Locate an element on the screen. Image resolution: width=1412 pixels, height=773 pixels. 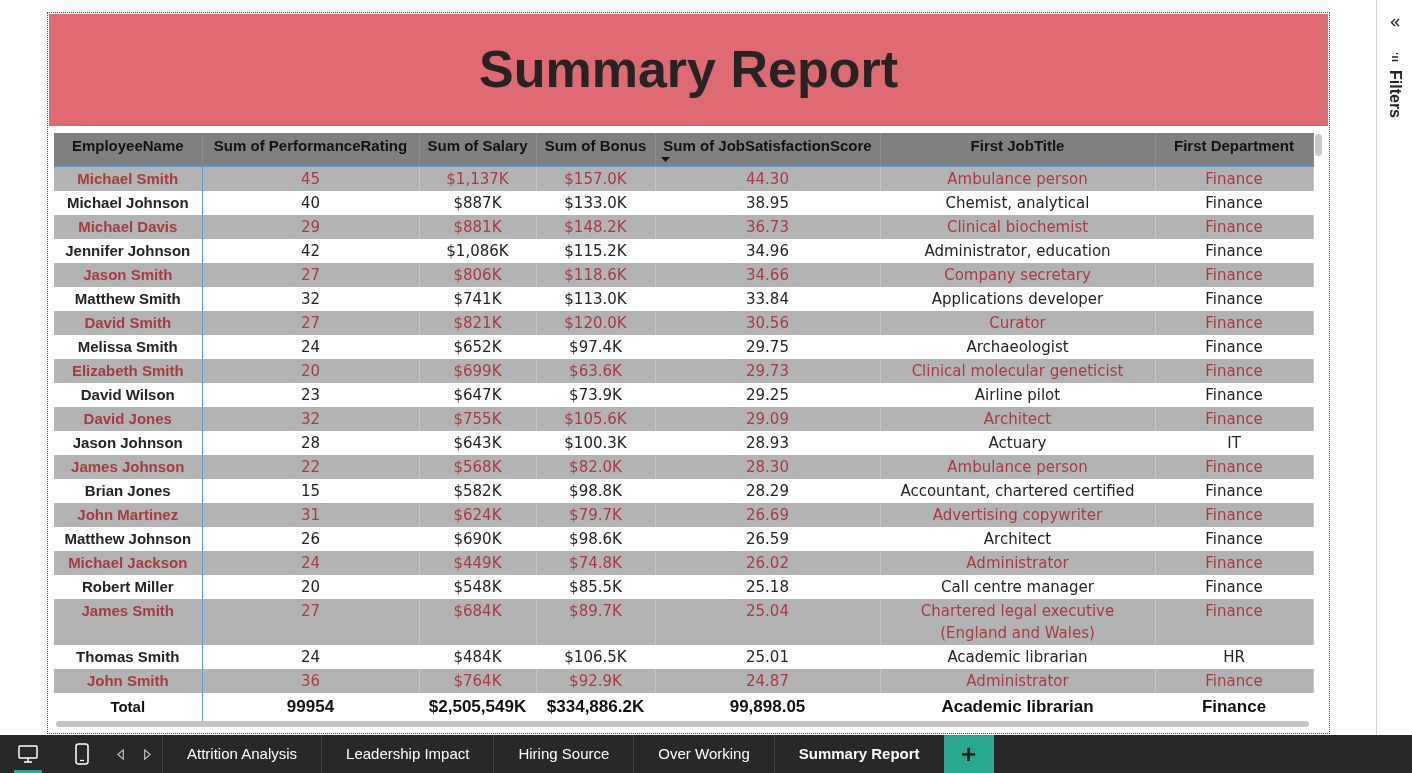
table-cell: Chartered legal executive (England and Wales) is located at coordinates (1017, 621).